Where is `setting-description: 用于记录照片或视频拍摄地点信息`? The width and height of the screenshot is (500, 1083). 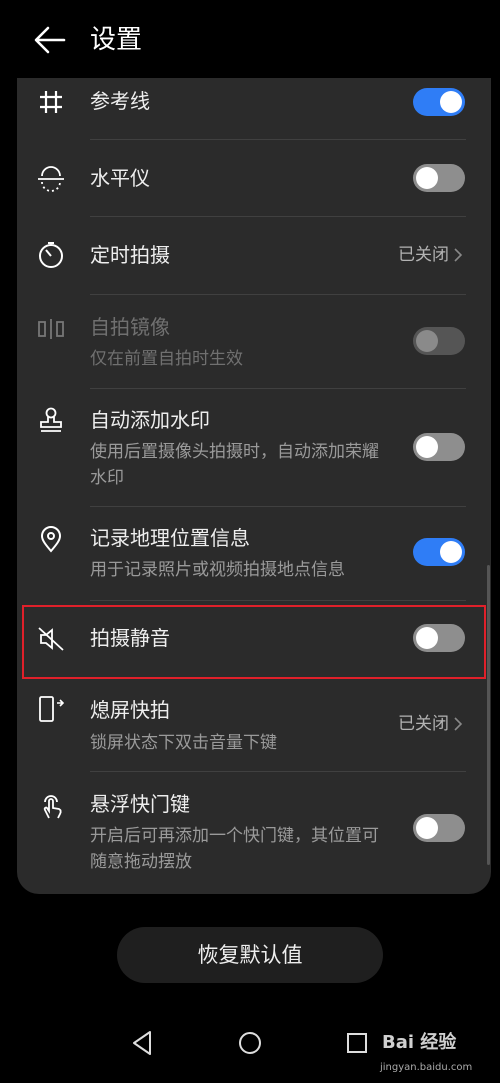
setting-description: 用于记录照片或视频拍摄地点信息 is located at coordinates (217, 570).